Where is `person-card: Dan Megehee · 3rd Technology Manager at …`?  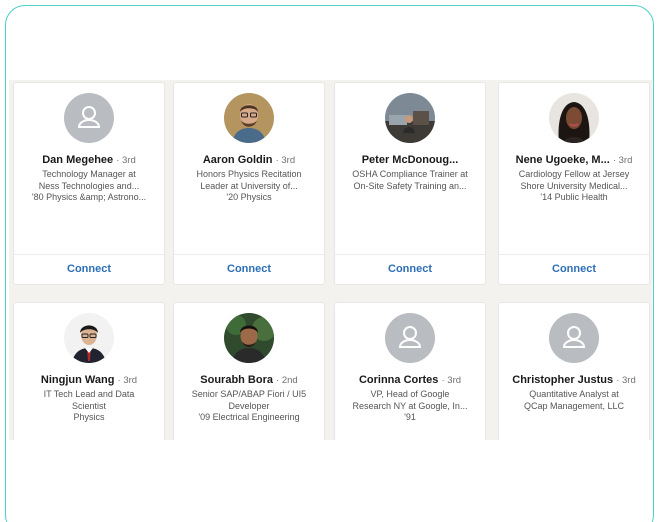 person-card: Dan Megehee · 3rd Technology Manager at … is located at coordinates (89, 183).